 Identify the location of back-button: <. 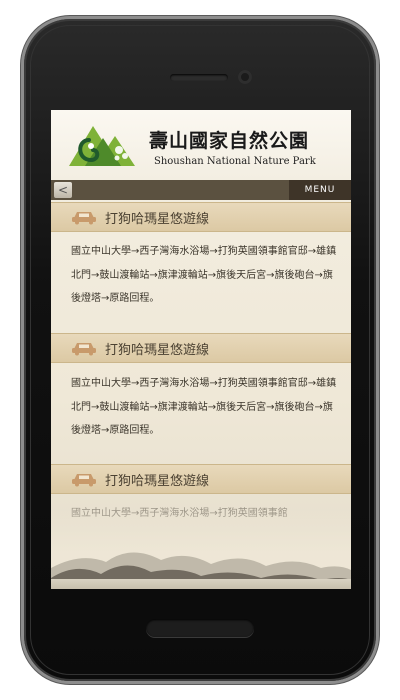
(63, 190).